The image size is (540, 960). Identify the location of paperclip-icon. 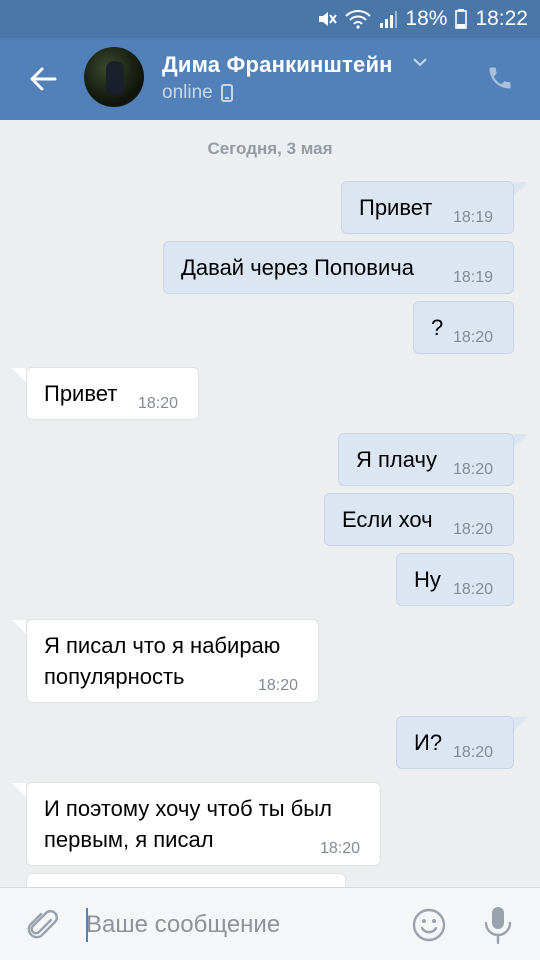
(42, 924).